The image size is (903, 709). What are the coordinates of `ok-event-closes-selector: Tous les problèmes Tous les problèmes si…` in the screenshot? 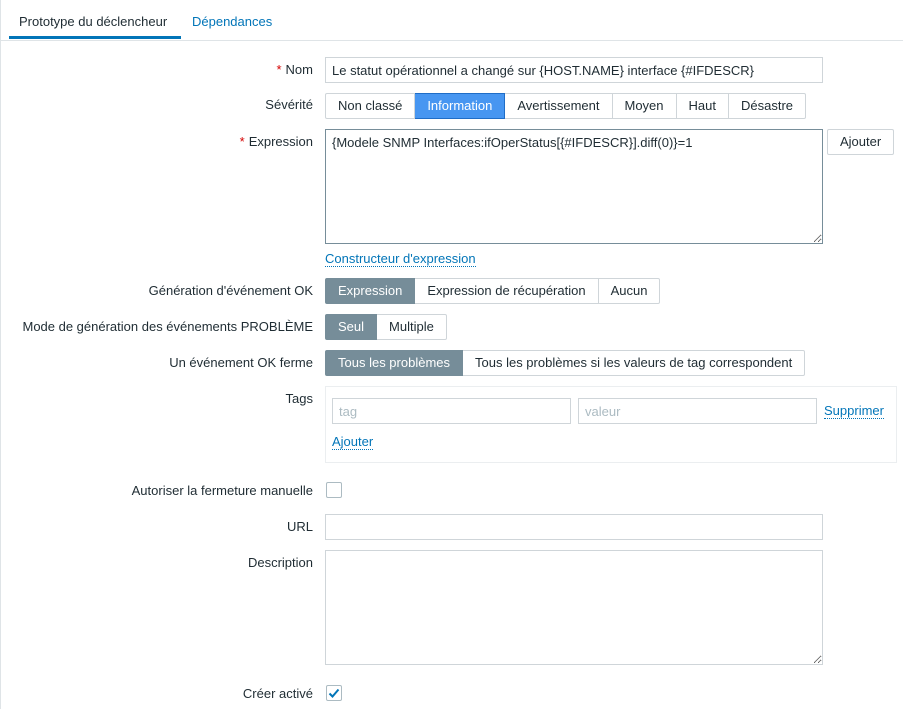 It's located at (565, 363).